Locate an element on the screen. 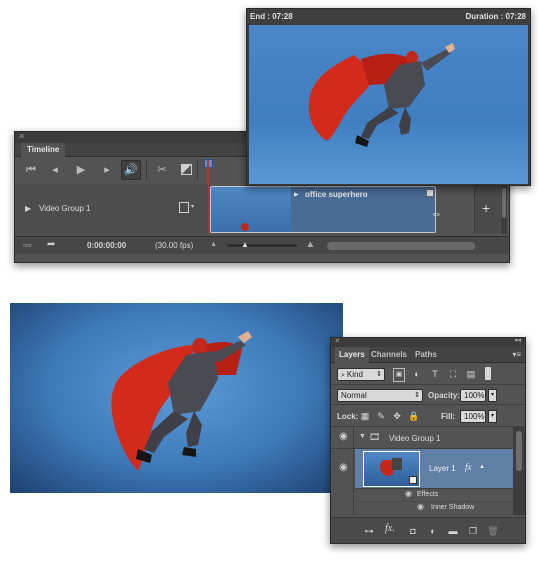 Image resolution: width=538 pixels, height=561 pixels. fill-input: 100% is located at coordinates (473, 416).